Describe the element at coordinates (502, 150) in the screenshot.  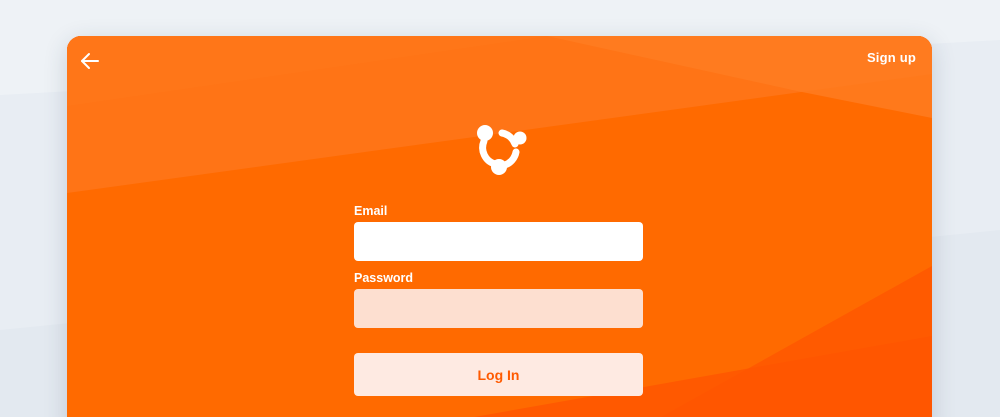
I see `people-circle-logo-icon` at that location.